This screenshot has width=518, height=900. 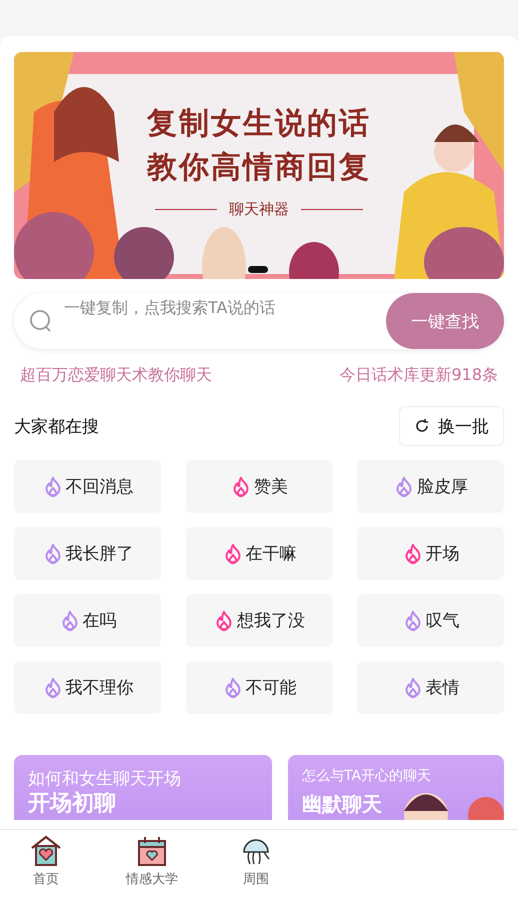 I want to click on nav-tab: 周围, so click(x=256, y=865).